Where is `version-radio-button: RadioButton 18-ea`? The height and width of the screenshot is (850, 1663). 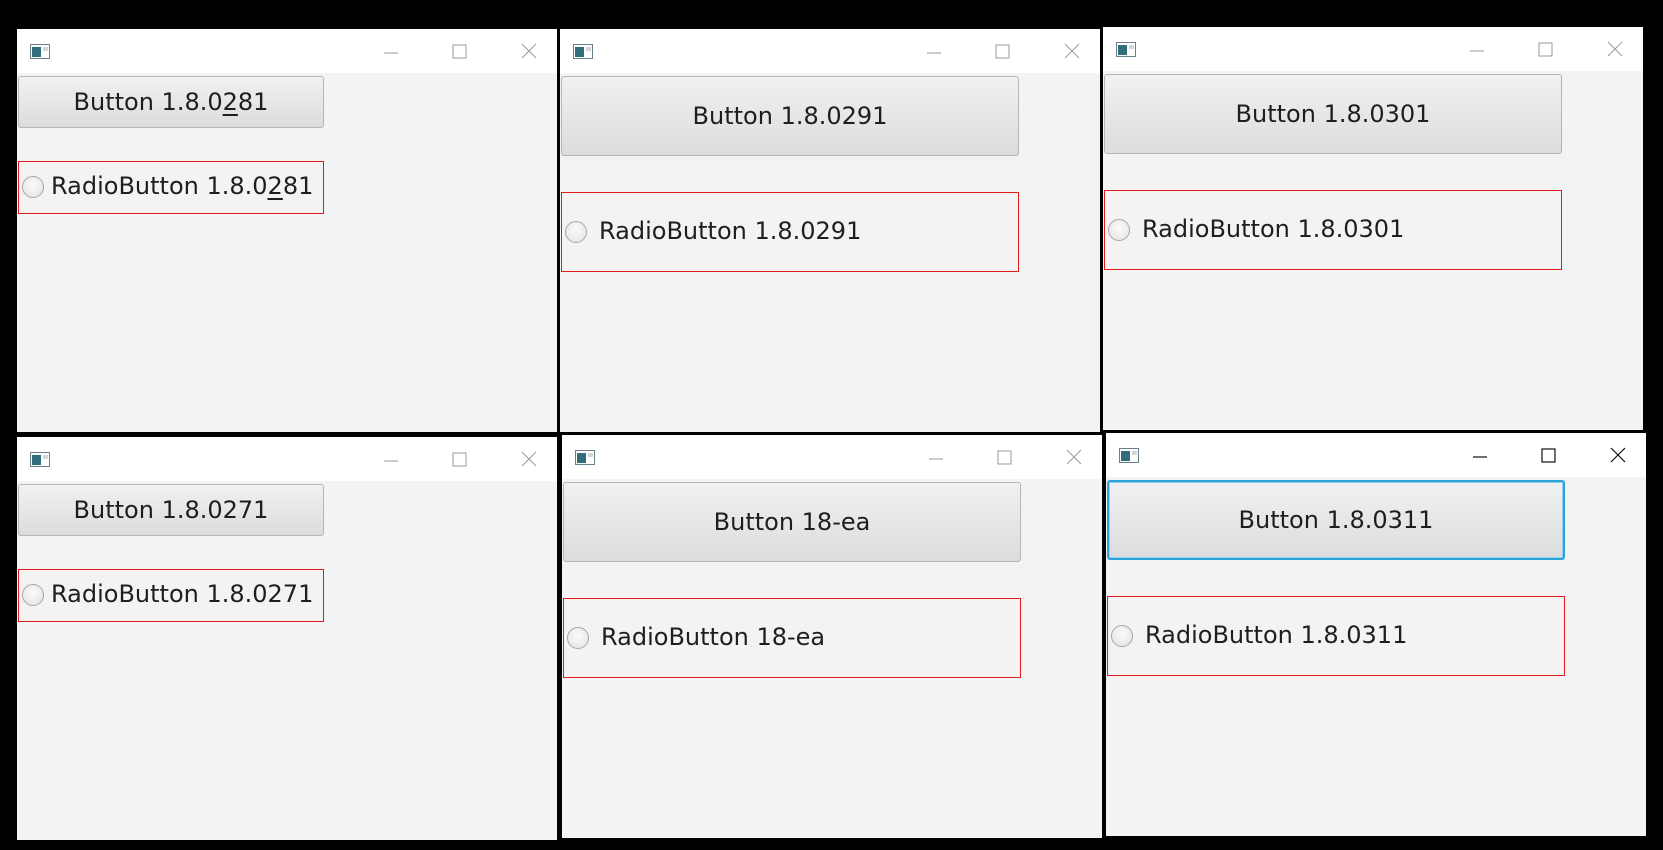
version-radio-button: RadioButton 18-ea is located at coordinates (792, 638).